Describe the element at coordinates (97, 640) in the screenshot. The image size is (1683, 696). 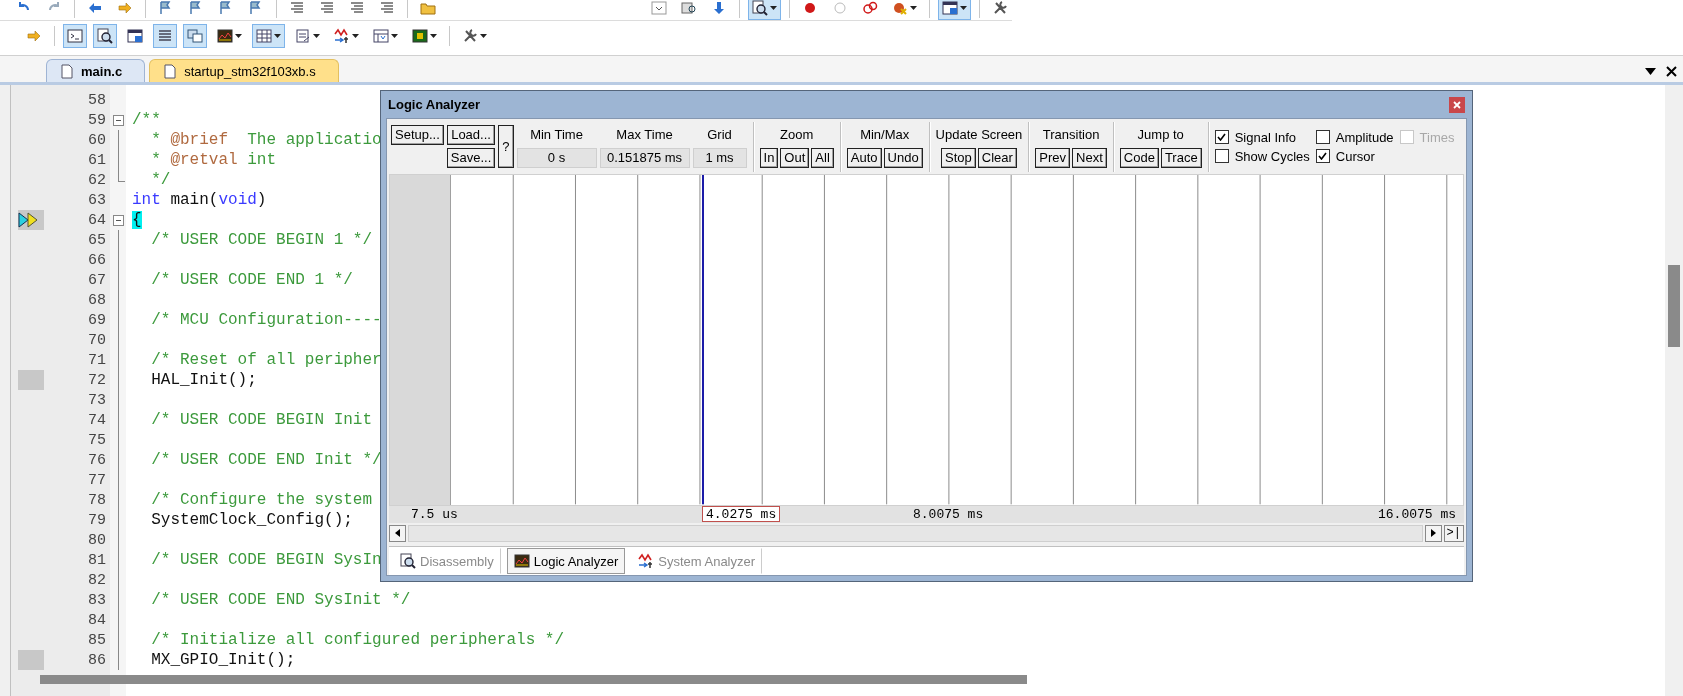
I see `line-number: 85` at that location.